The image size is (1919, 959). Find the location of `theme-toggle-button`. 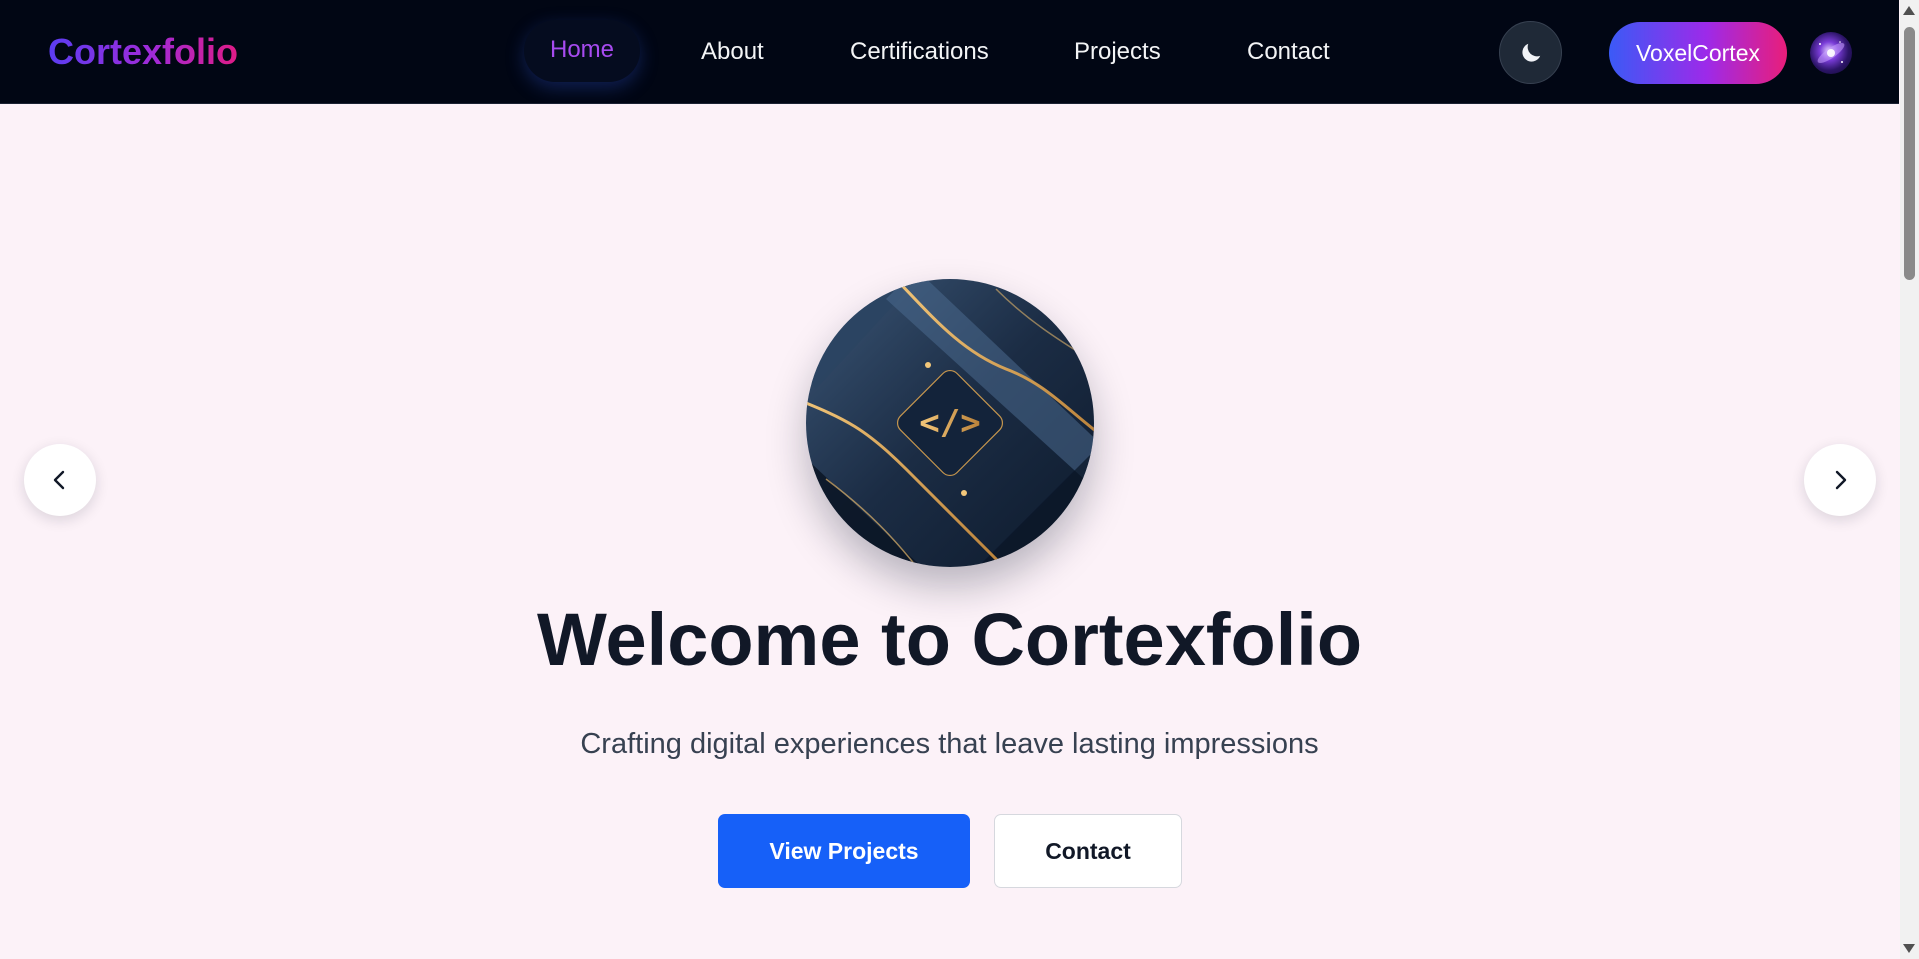

theme-toggle-button is located at coordinates (1530, 52).